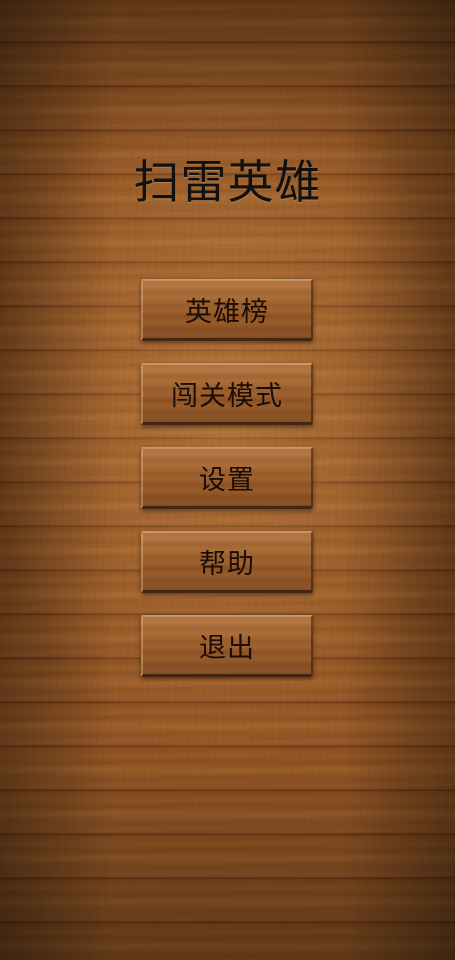 This screenshot has height=960, width=455. Describe the element at coordinates (227, 182) in the screenshot. I see `game-title: 扫雷英雄` at that location.